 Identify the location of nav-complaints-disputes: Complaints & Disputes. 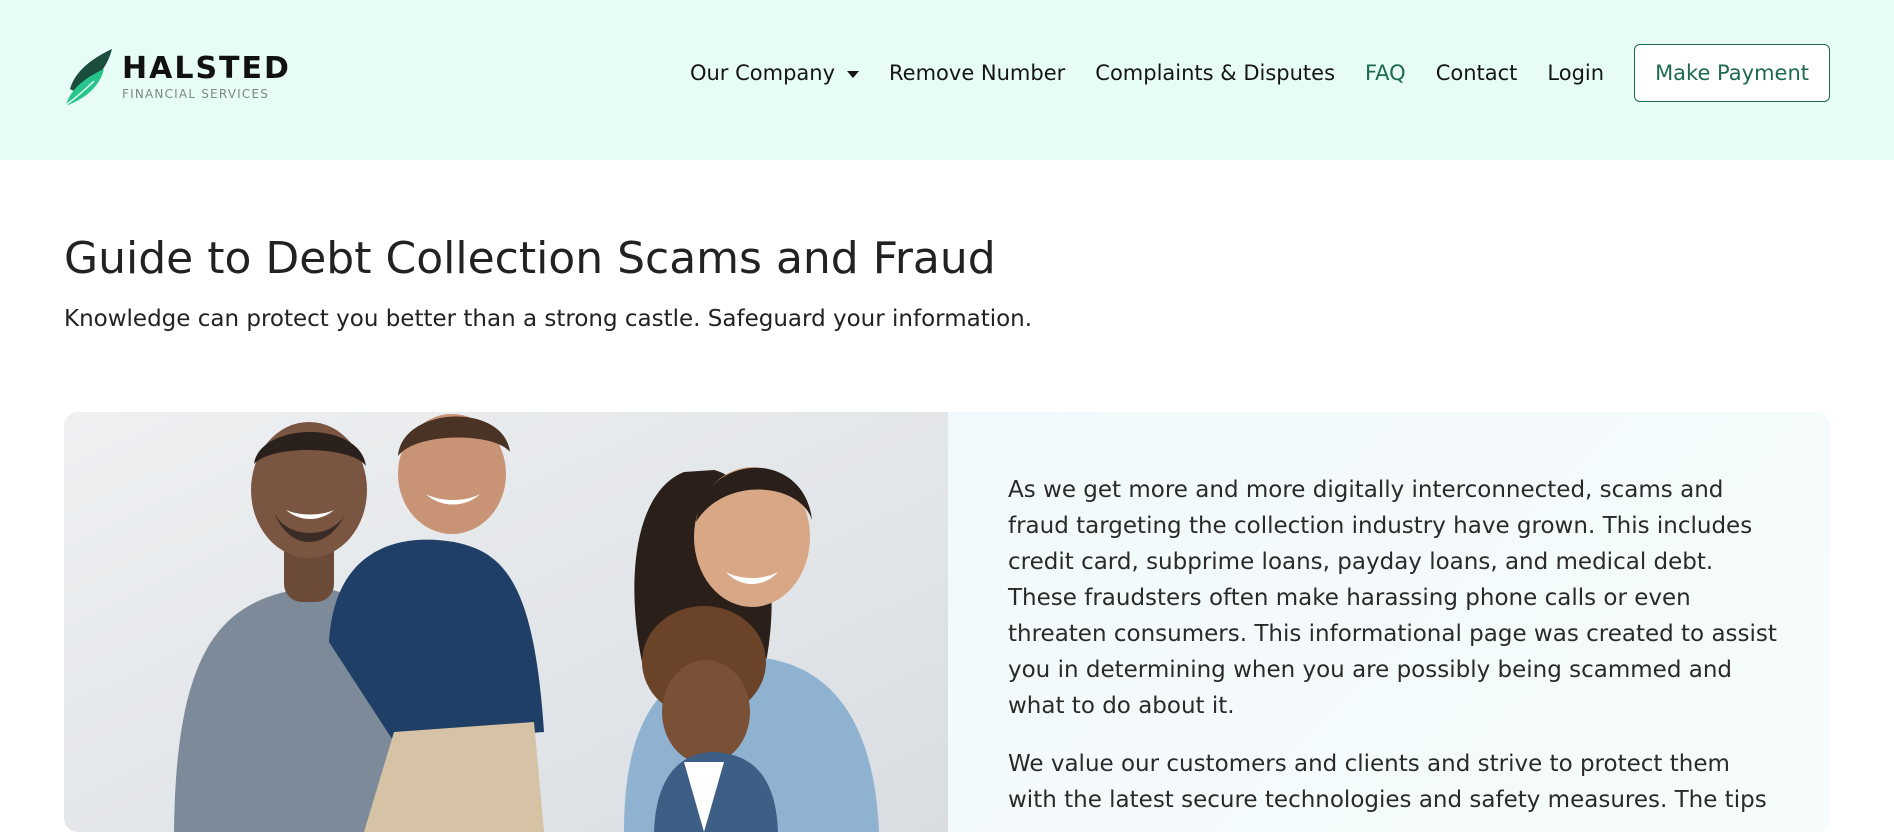
(1215, 73).